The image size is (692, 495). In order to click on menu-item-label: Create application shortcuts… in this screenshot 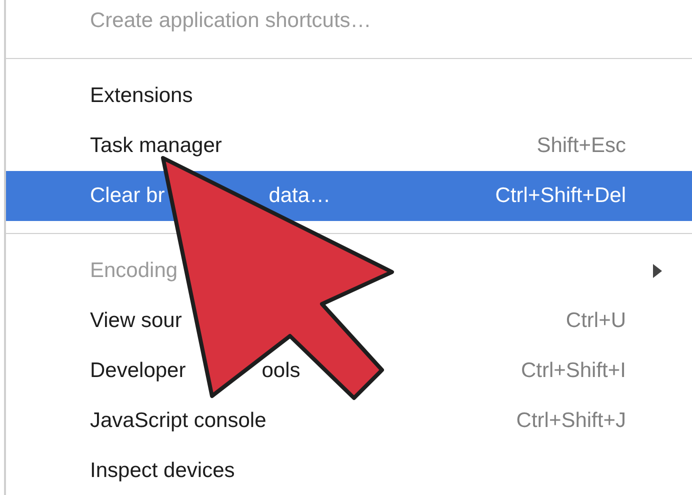, I will do `click(231, 21)`.